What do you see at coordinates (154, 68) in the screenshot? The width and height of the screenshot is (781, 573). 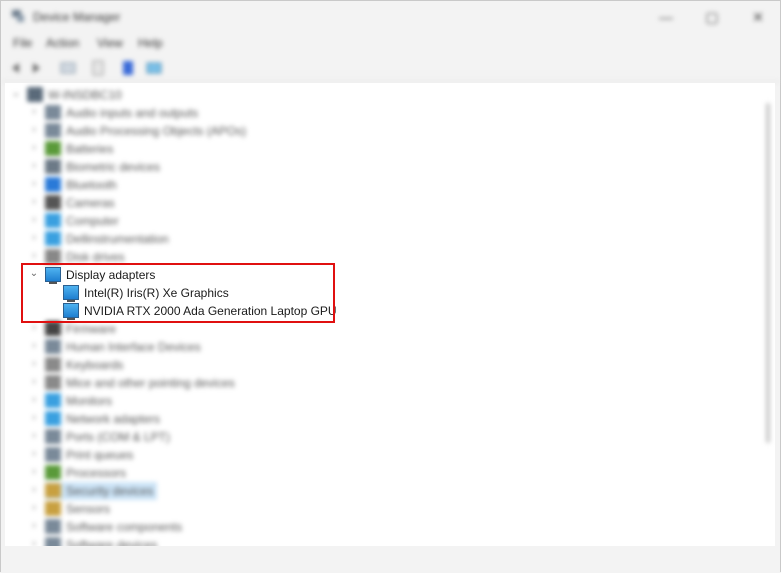 I see `scan-hardware-icon` at bounding box center [154, 68].